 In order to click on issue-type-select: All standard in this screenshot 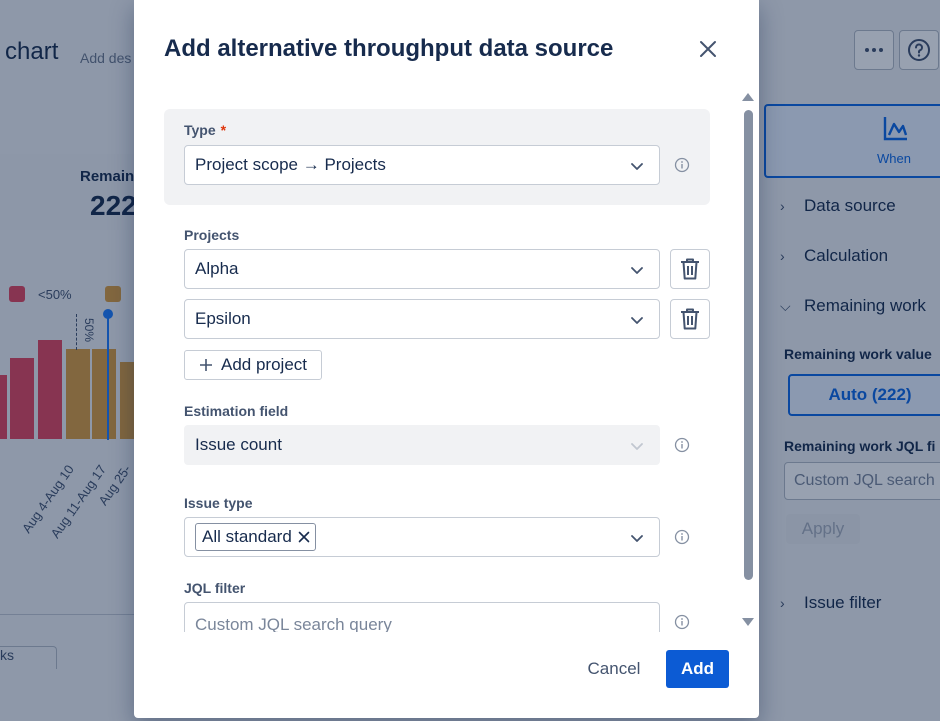, I will do `click(422, 537)`.